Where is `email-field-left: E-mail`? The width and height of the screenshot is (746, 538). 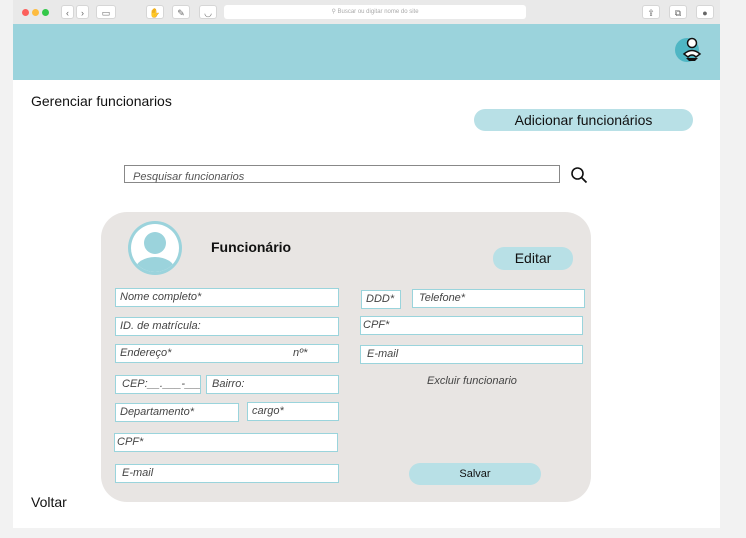
email-field-left: E-mail is located at coordinates (227, 473).